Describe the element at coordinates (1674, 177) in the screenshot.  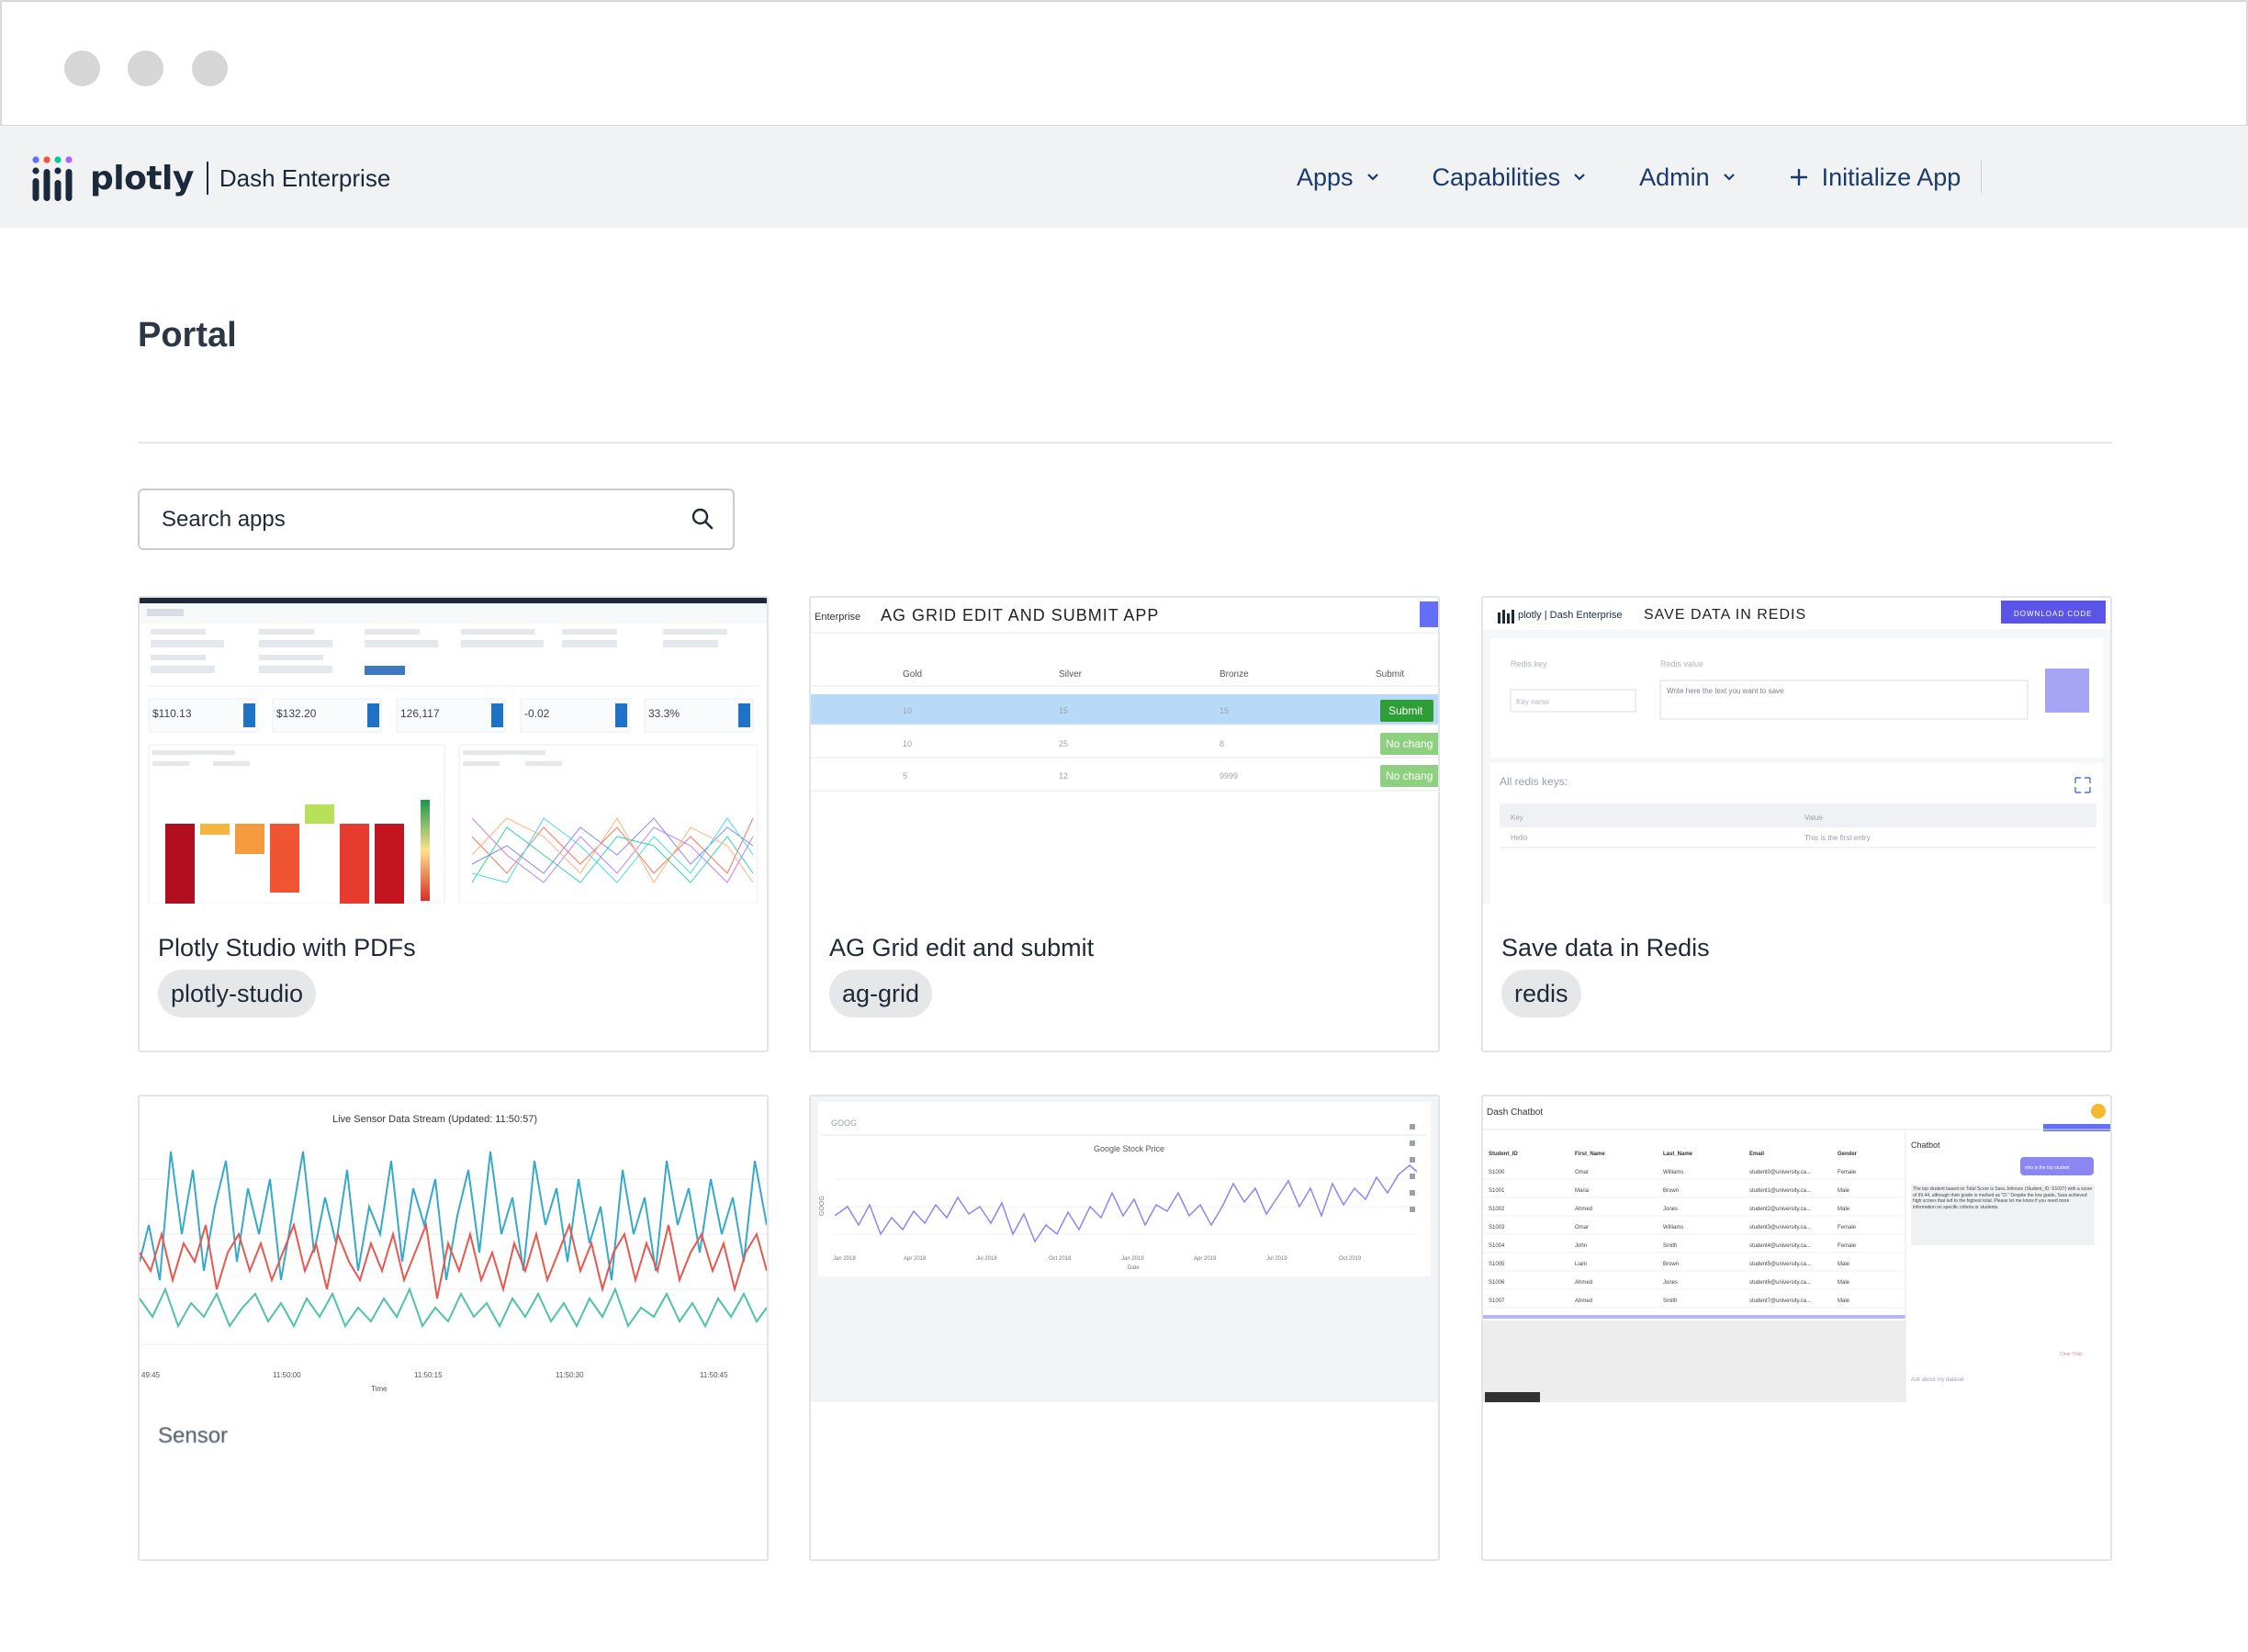
I see `nav-admin-label: Admin` at that location.